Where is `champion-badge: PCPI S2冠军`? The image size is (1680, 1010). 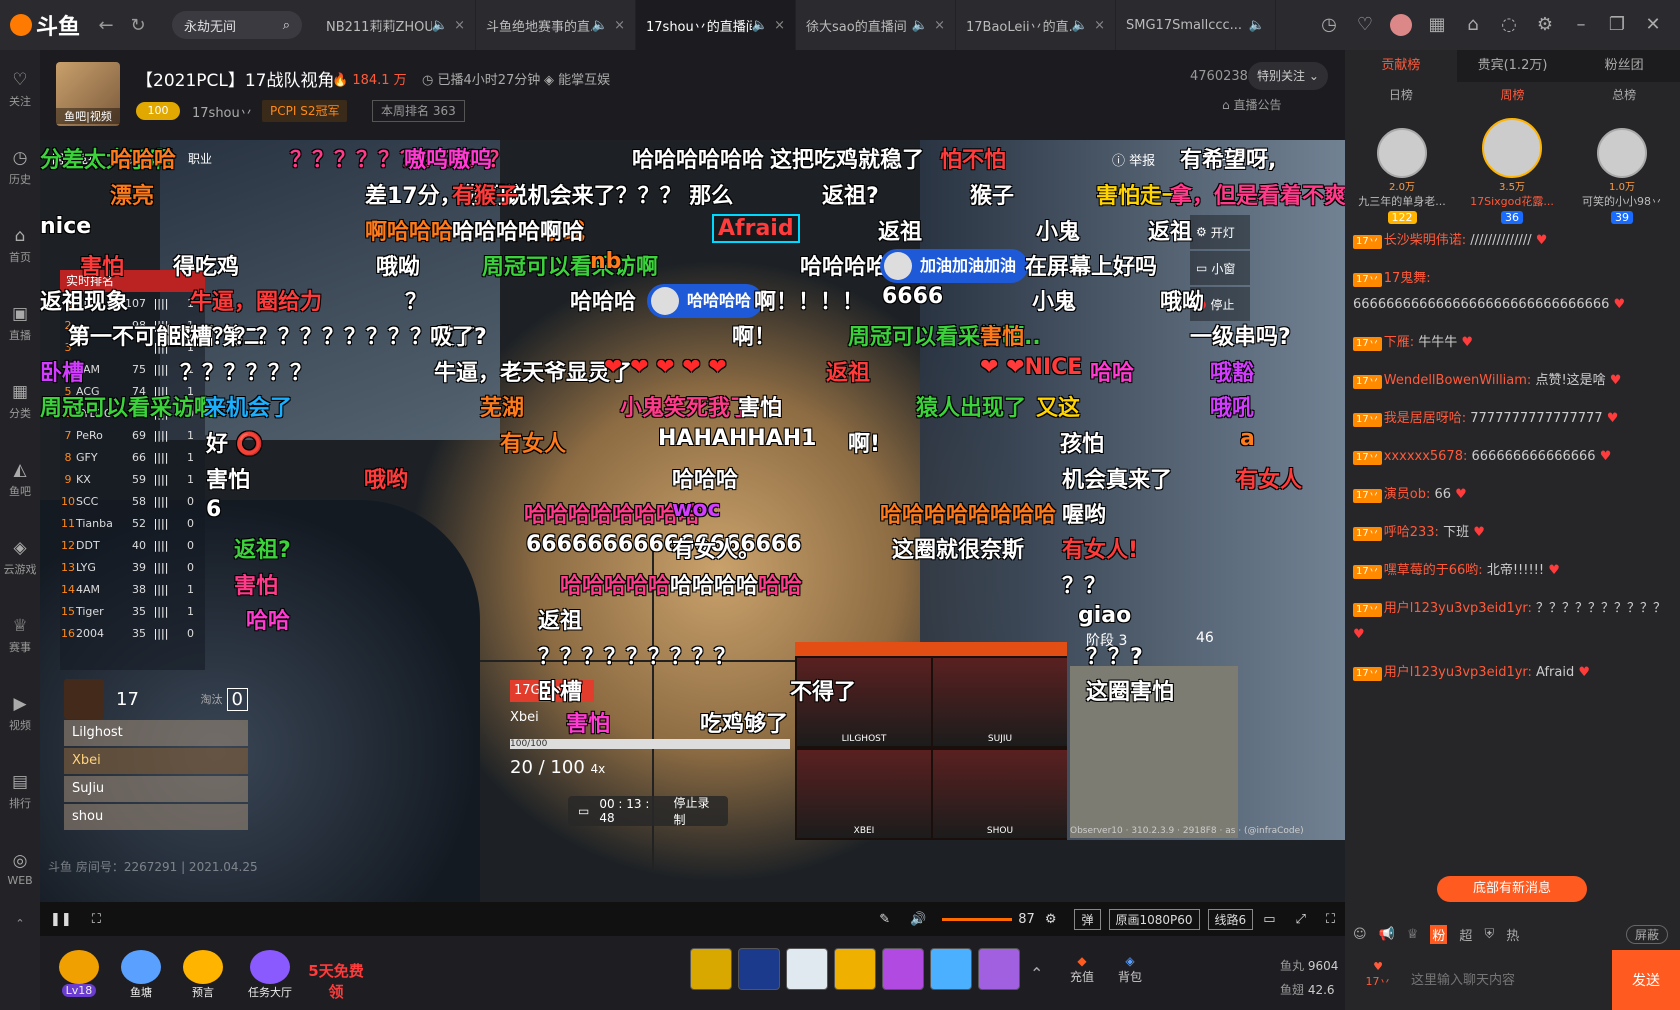
champion-badge: PCPI S2冠军 is located at coordinates (305, 111).